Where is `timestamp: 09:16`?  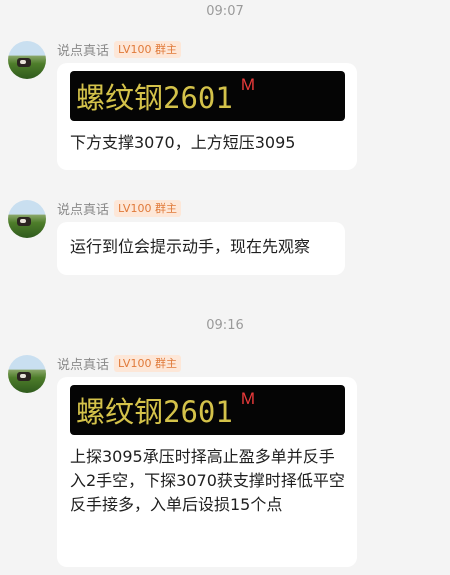 timestamp: 09:16 is located at coordinates (225, 325).